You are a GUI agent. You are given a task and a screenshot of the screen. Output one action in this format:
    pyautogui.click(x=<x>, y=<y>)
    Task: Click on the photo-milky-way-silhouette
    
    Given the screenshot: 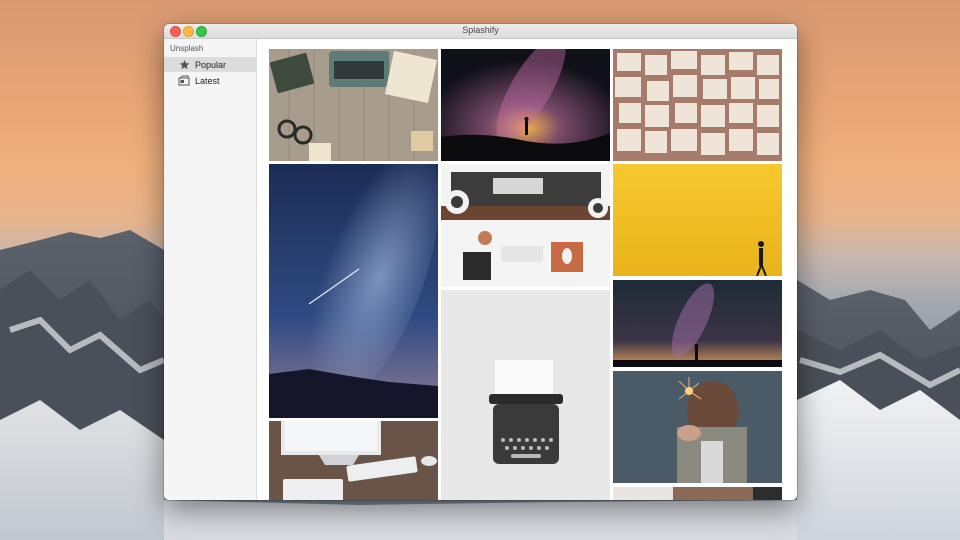 What is the action you would take?
    pyautogui.click(x=525, y=105)
    